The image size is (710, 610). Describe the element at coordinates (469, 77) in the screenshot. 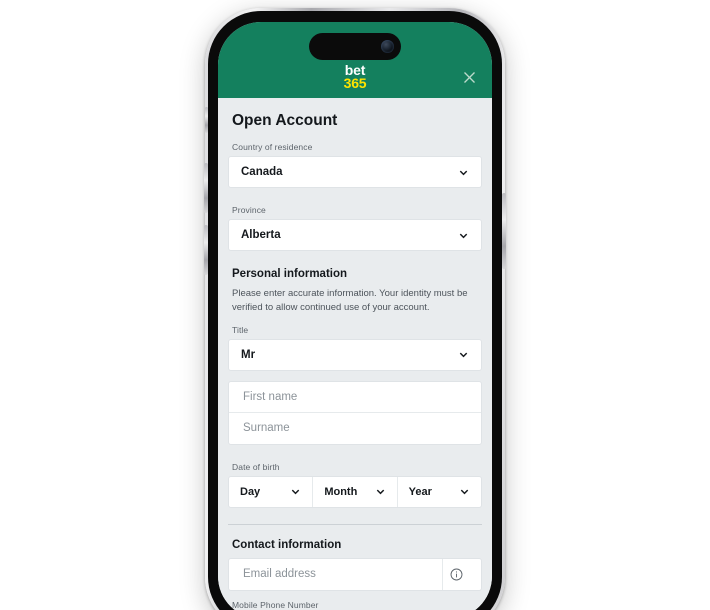

I see `close-icon` at that location.